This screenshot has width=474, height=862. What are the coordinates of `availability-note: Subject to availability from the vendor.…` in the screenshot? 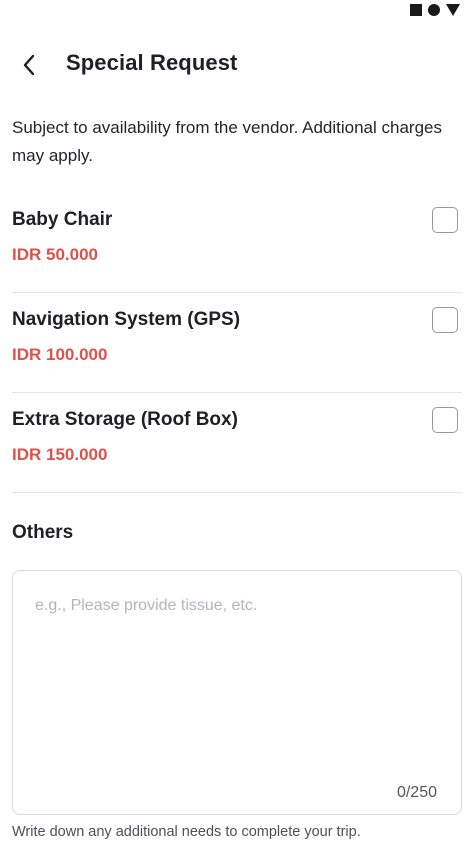 It's located at (227, 141).